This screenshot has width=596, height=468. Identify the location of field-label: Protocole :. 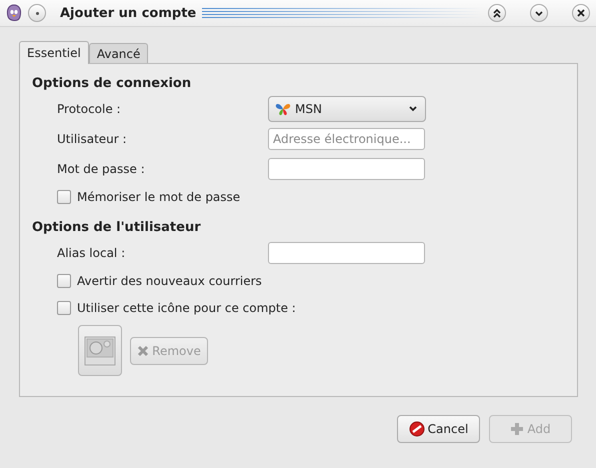
(89, 109).